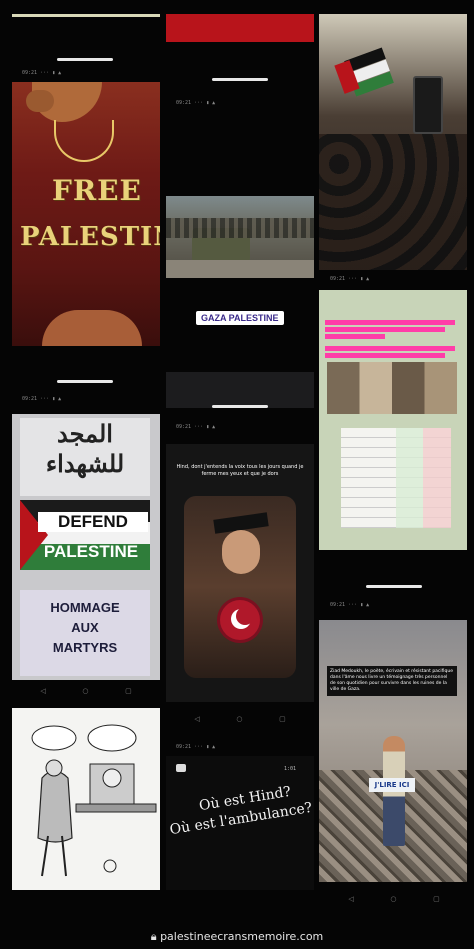  Describe the element at coordinates (181, 768) in the screenshot. I see `camera-icon` at that location.